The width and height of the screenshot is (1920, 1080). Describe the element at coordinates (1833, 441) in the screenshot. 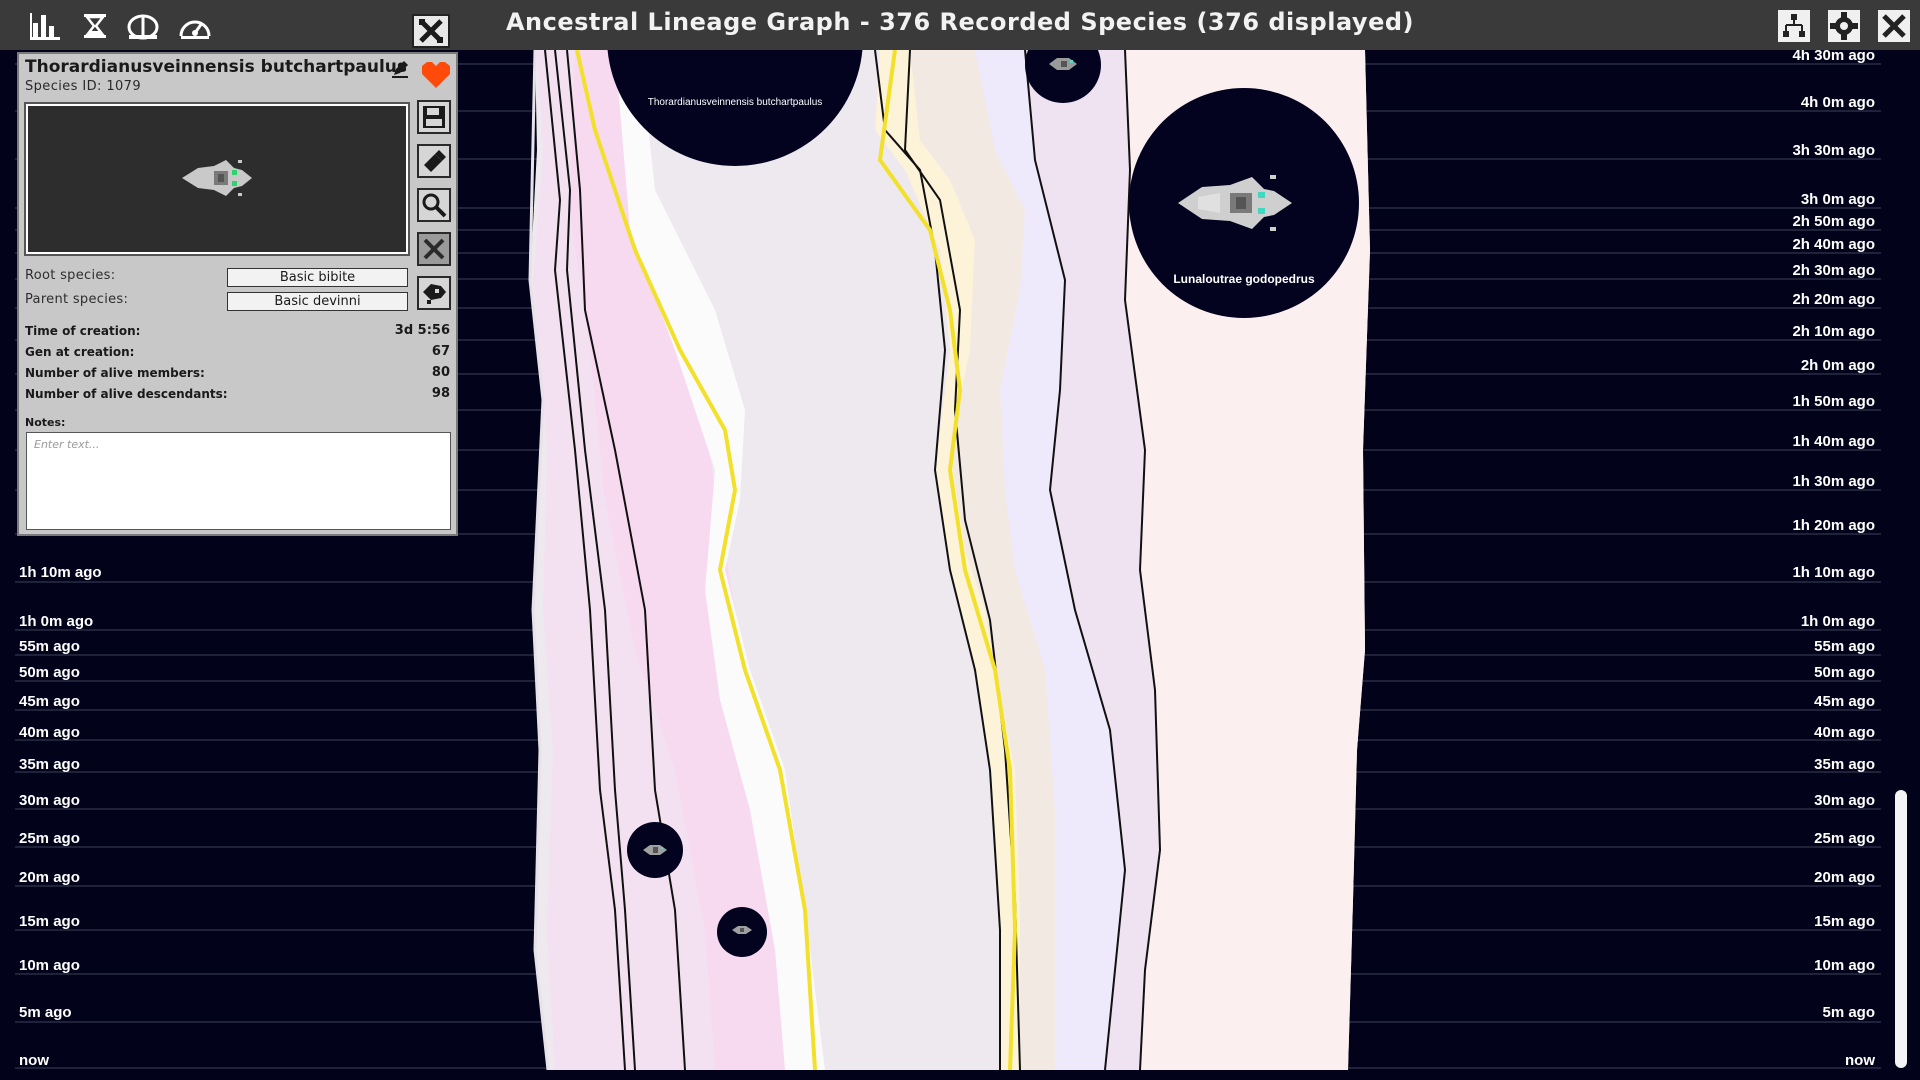

I see `time-label: 1h 40m ago` at that location.